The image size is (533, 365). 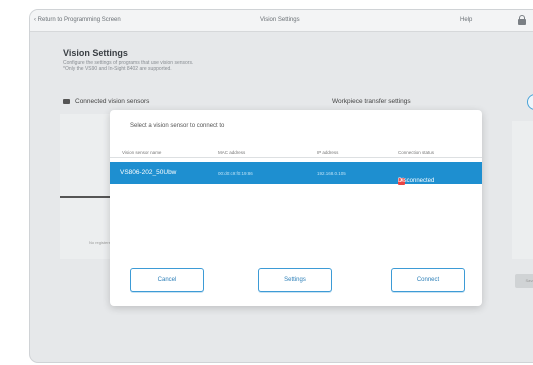 What do you see at coordinates (106, 101) in the screenshot?
I see `connected-sensors-heading: Connected vision sensors` at bounding box center [106, 101].